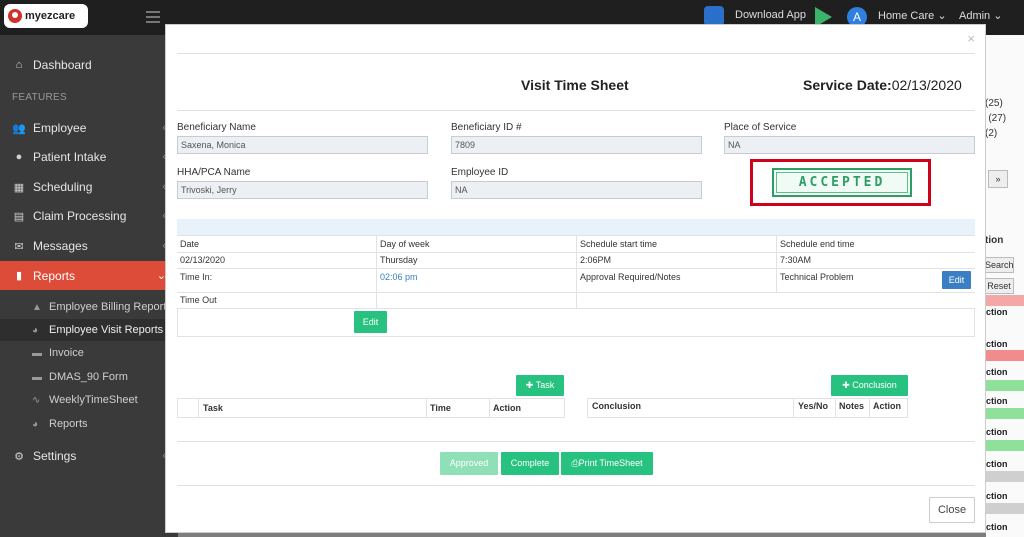 Image resolution: width=1024 pixels, height=537 pixels. Describe the element at coordinates (37, 353) in the screenshot. I see `file-icon: ▬` at that location.